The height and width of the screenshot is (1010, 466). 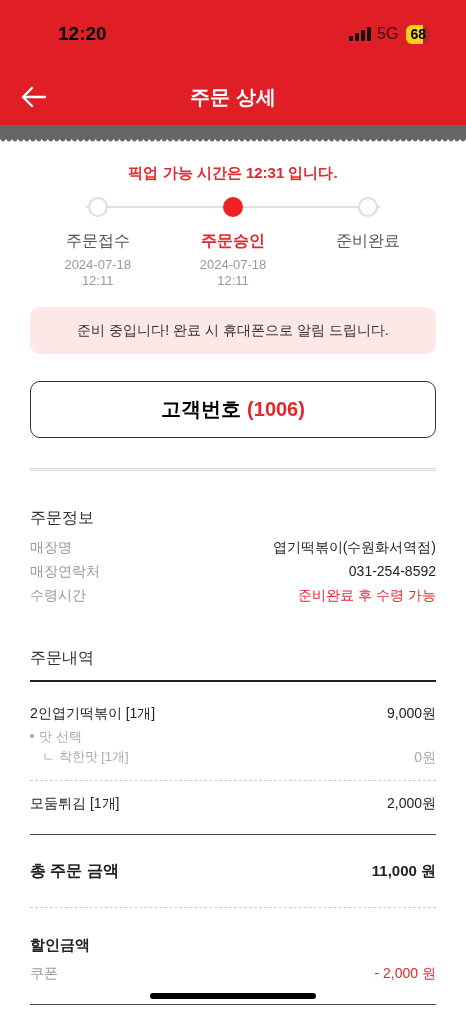 What do you see at coordinates (82, 33) in the screenshot?
I see `status-time: 12:20` at bounding box center [82, 33].